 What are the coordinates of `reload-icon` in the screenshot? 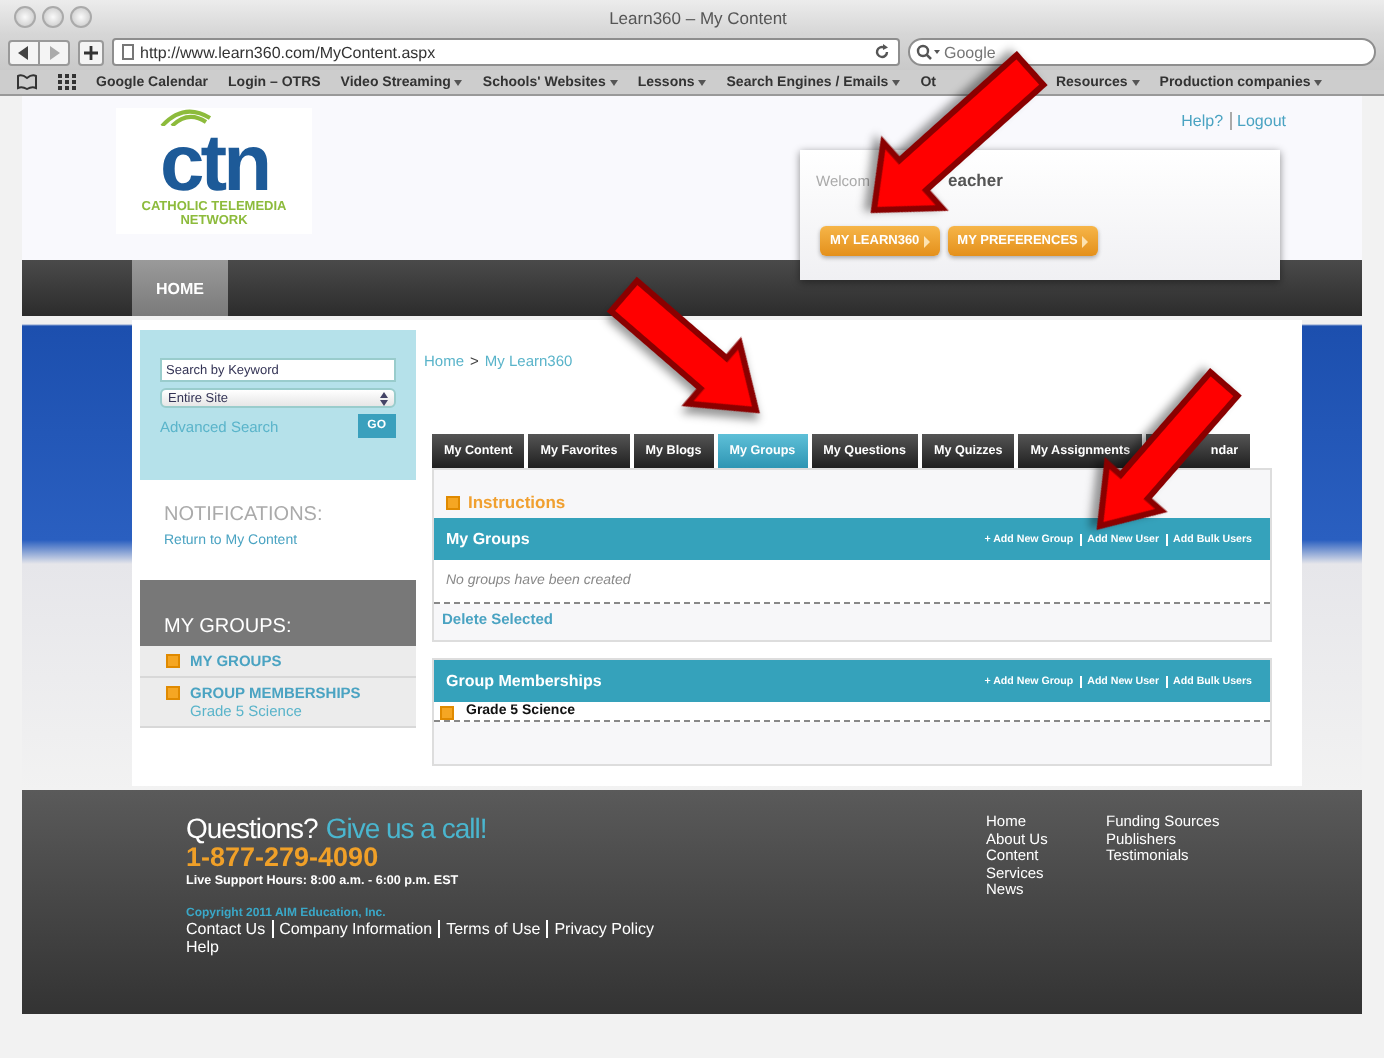 It's located at (882, 52).